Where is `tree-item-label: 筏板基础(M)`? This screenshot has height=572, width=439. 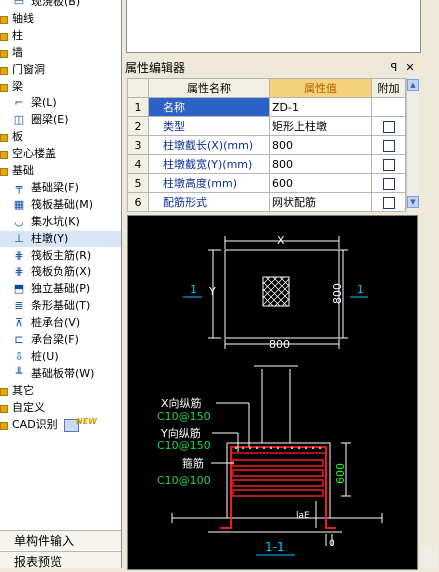
tree-item-label: 筏板基础(M) is located at coordinates (62, 204).